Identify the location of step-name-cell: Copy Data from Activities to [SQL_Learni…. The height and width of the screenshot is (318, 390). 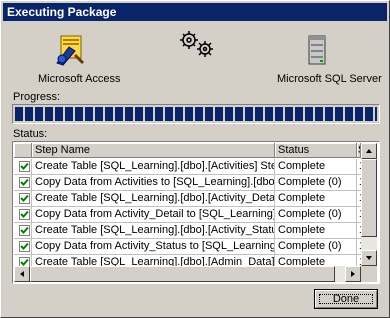
(153, 182).